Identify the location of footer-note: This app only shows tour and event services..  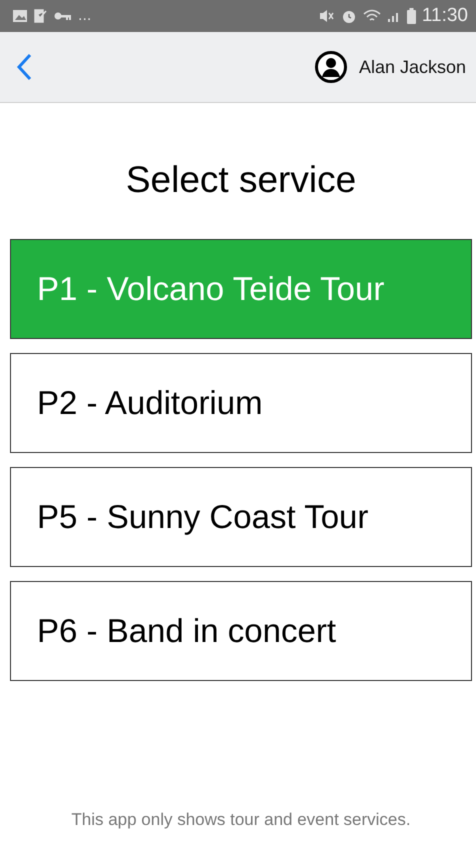
(241, 820).